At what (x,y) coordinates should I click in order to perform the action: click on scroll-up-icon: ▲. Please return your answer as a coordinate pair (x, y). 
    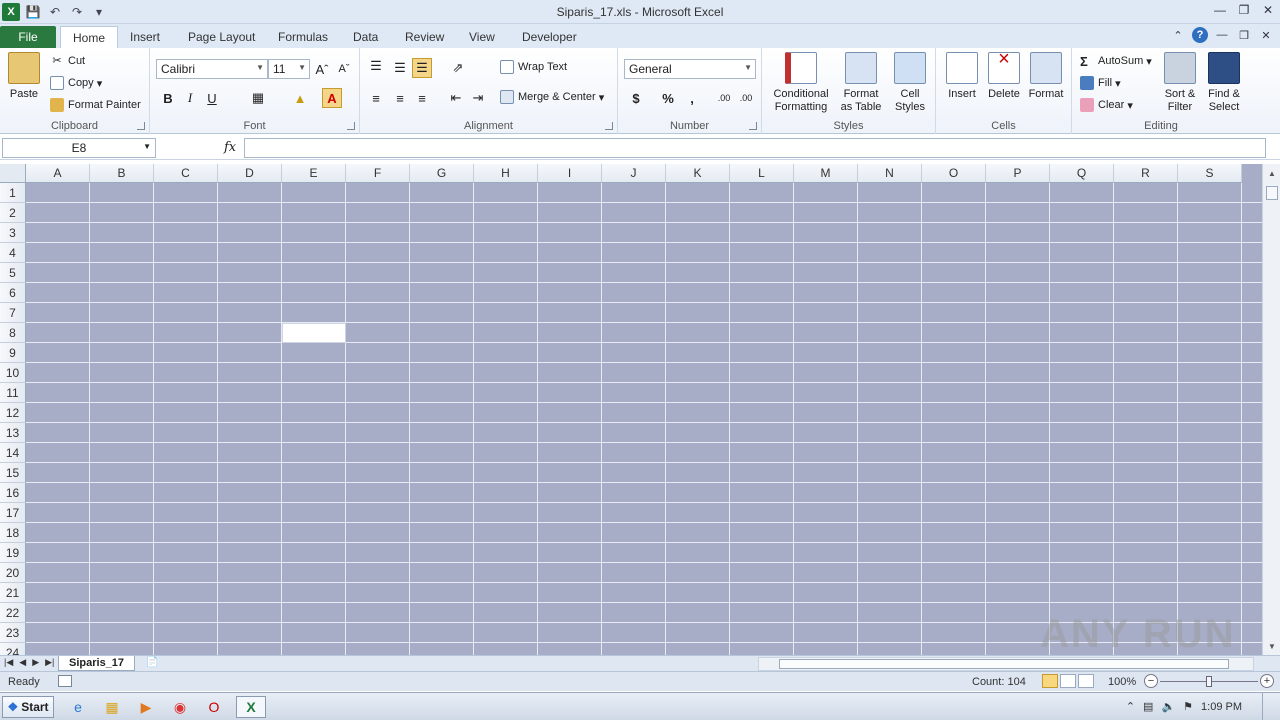
    Looking at the image, I should click on (1271, 173).